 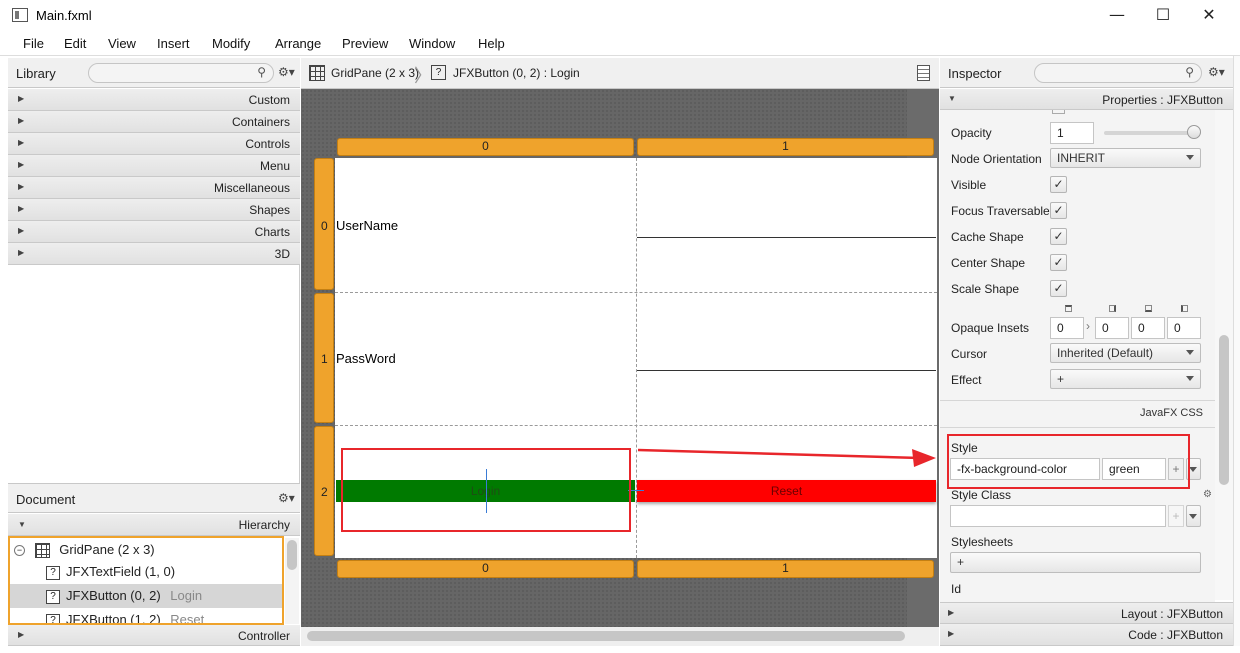 I want to click on inset-top-icon, so click(x=1068, y=308).